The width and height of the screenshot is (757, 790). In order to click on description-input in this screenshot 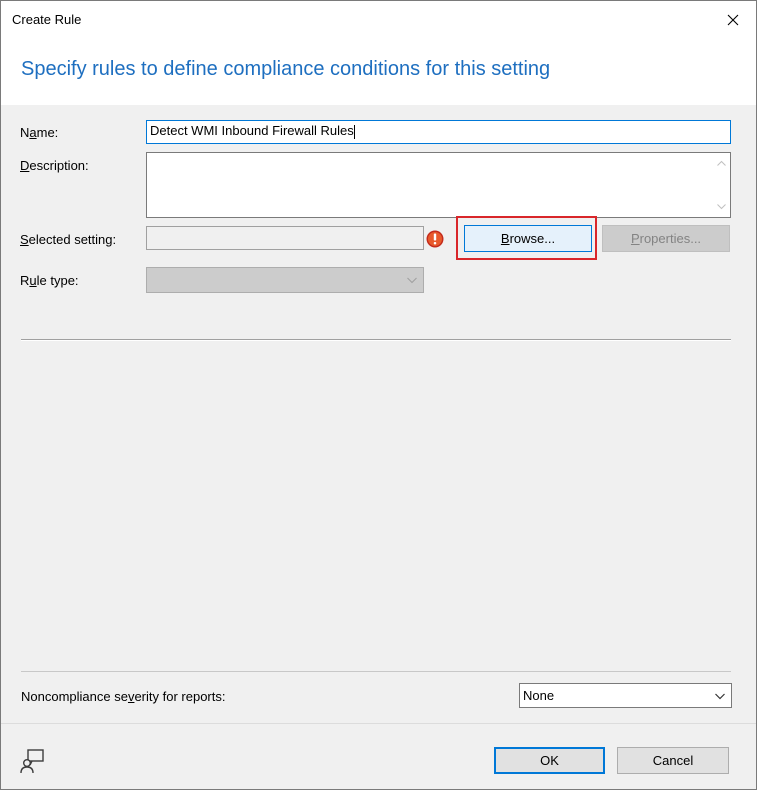, I will do `click(438, 185)`.